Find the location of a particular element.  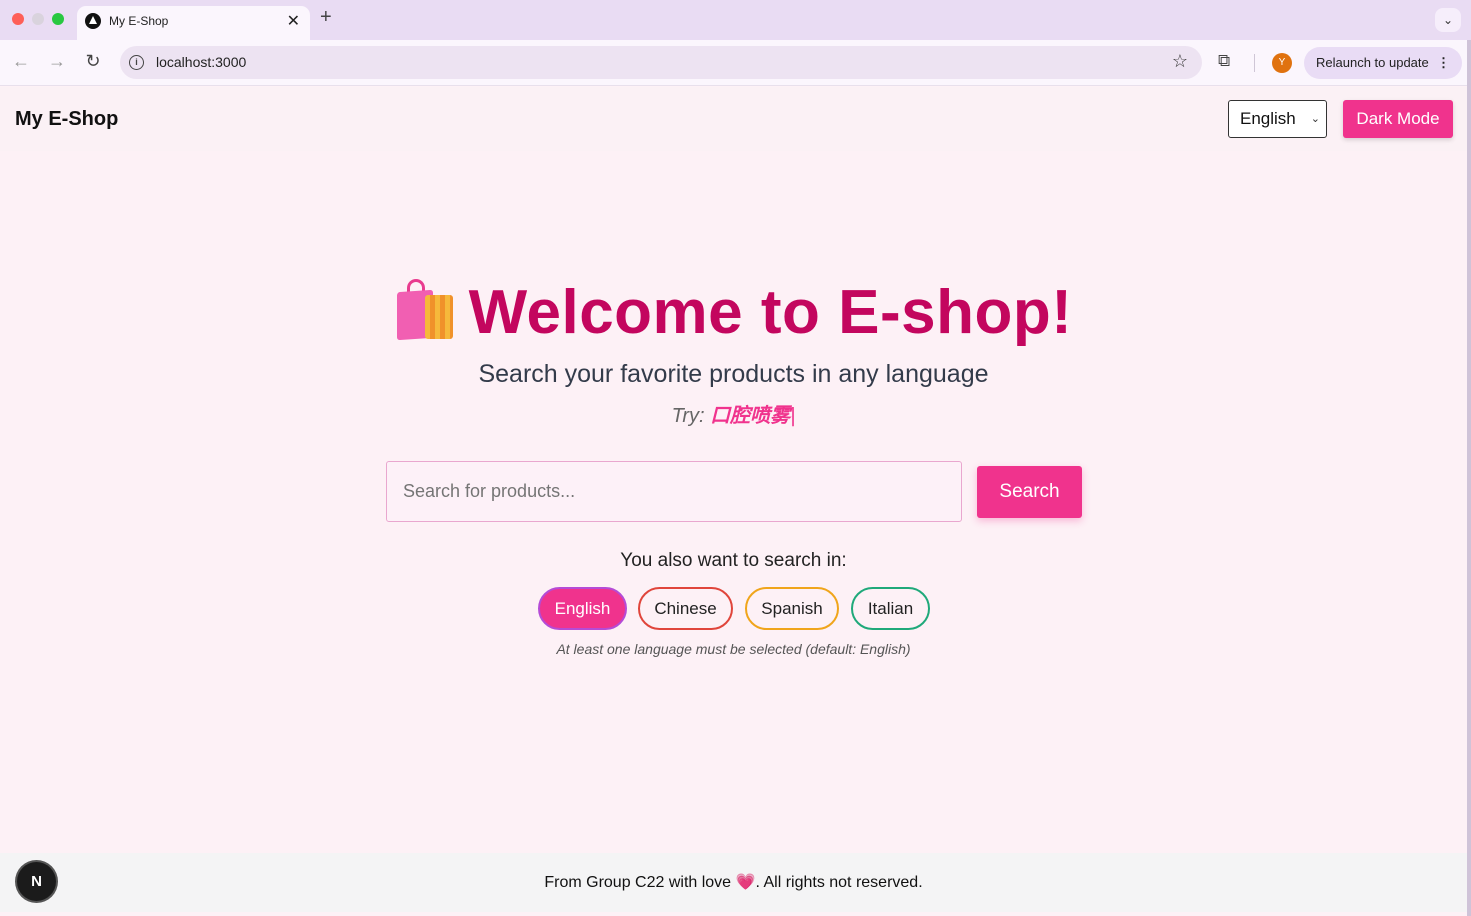

relaunch-to-update-button: Relaunch to update ⋮ is located at coordinates (1383, 63).